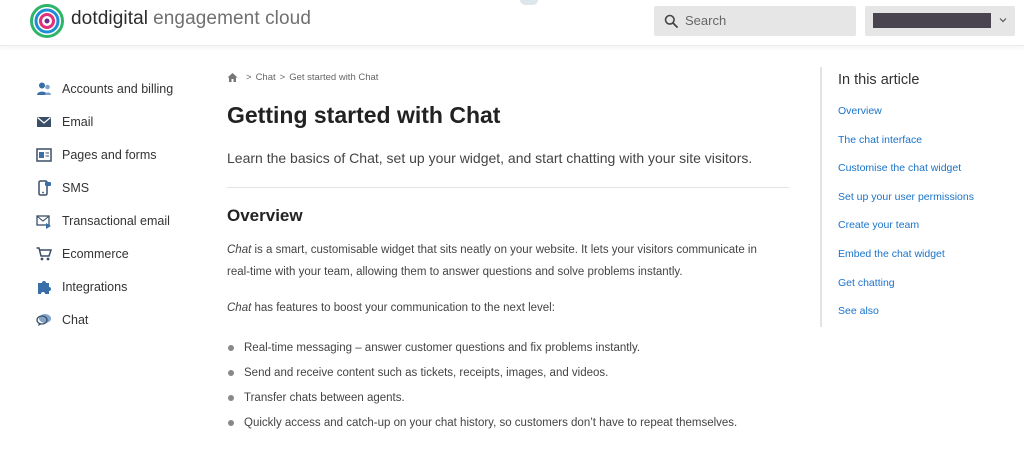  What do you see at coordinates (529, 2) in the screenshot?
I see `top-indicator` at bounding box center [529, 2].